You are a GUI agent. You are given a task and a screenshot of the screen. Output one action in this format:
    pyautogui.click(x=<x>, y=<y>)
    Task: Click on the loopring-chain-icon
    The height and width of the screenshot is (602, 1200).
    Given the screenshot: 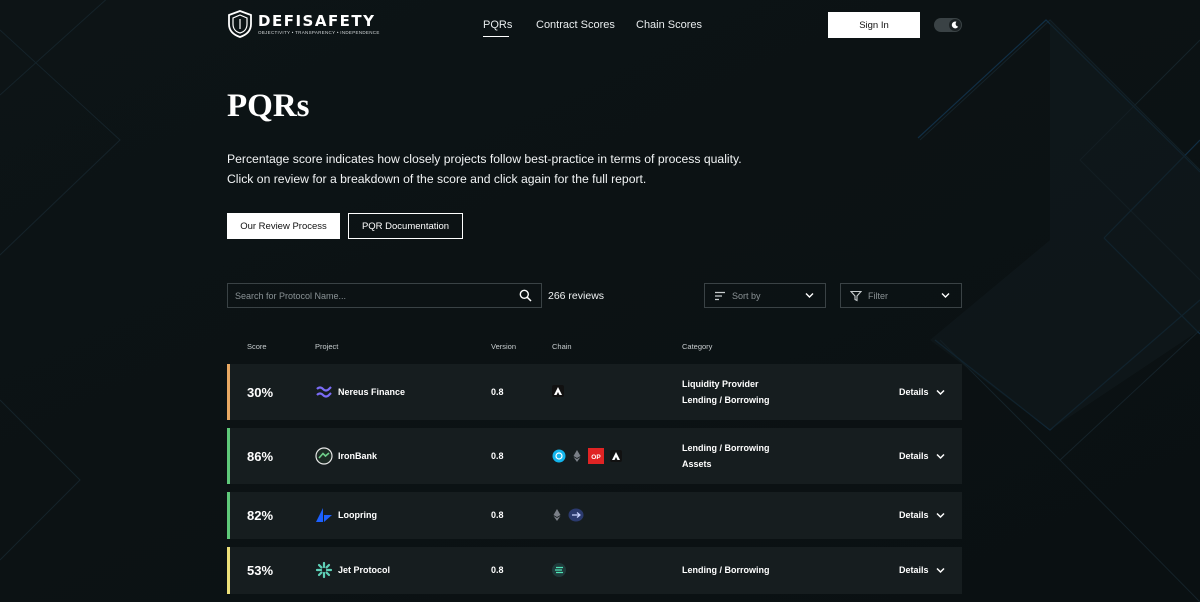 What is the action you would take?
    pyautogui.click(x=576, y=515)
    